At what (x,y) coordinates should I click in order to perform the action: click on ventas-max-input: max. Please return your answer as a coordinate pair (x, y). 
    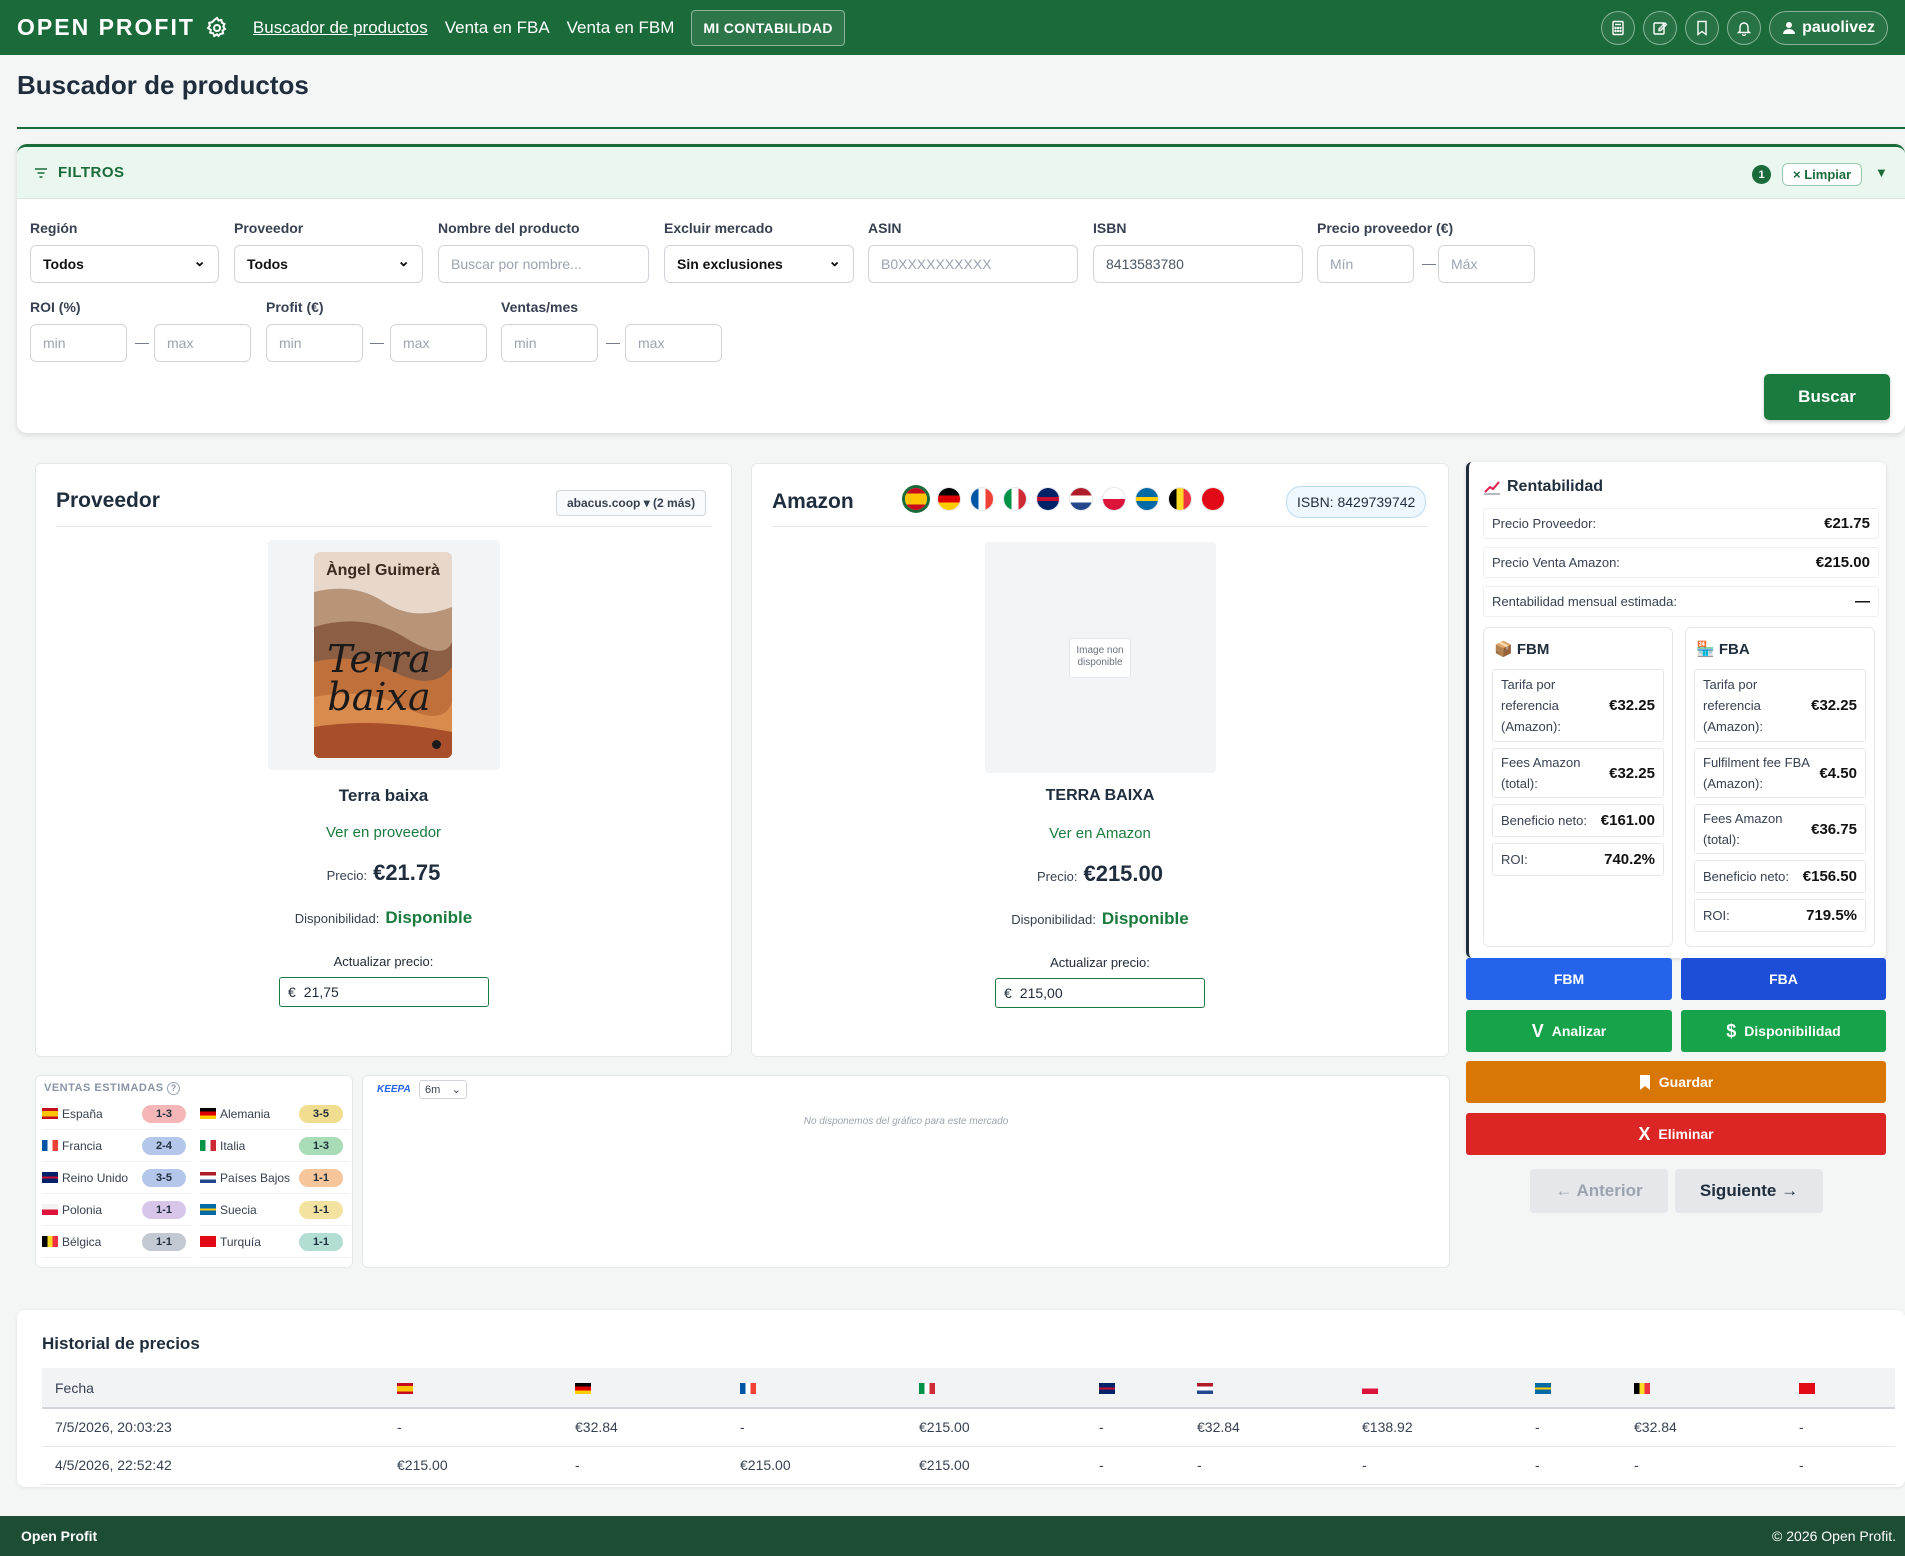
    Looking at the image, I should click on (673, 343).